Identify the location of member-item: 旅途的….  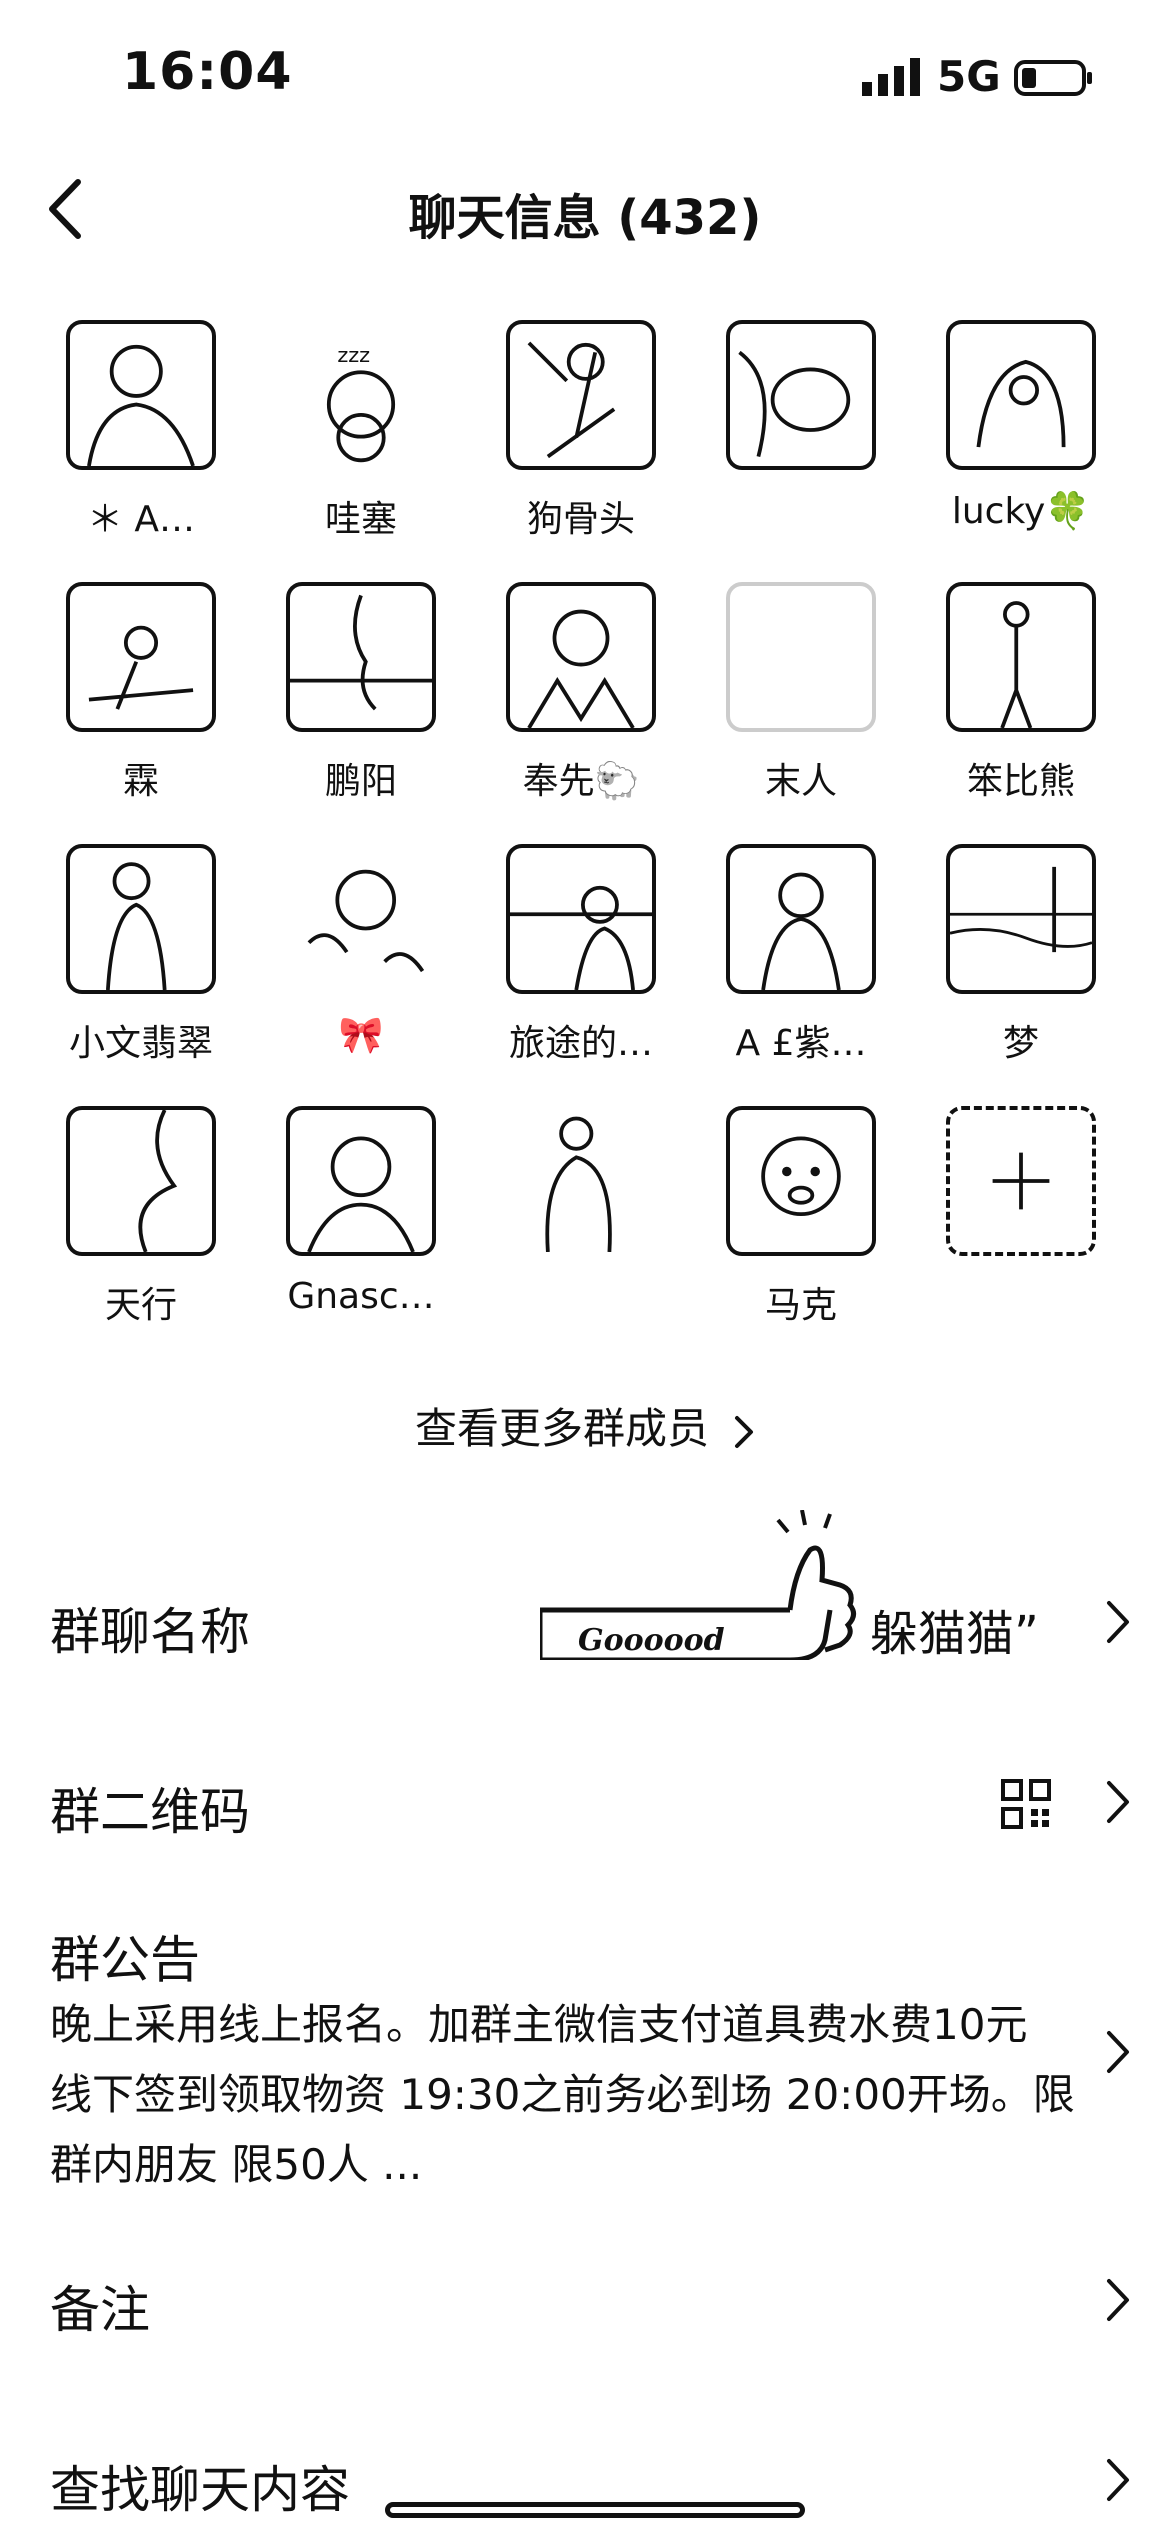
(571, 959).